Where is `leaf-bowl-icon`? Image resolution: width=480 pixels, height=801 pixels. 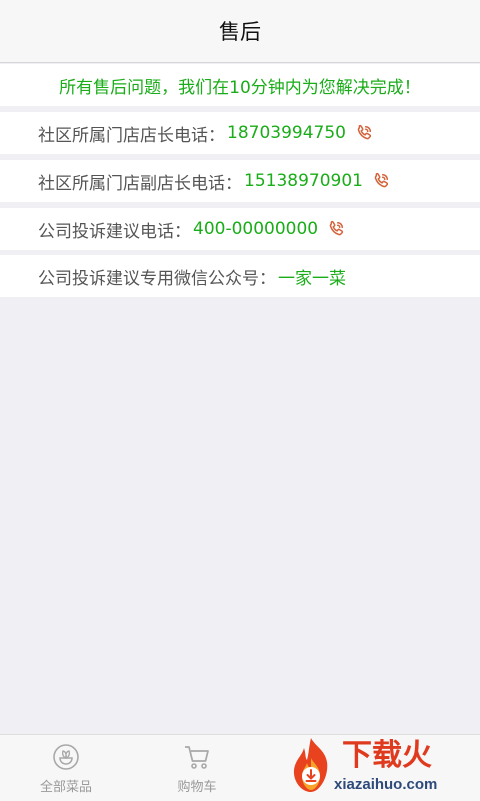 leaf-bowl-icon is located at coordinates (66, 756).